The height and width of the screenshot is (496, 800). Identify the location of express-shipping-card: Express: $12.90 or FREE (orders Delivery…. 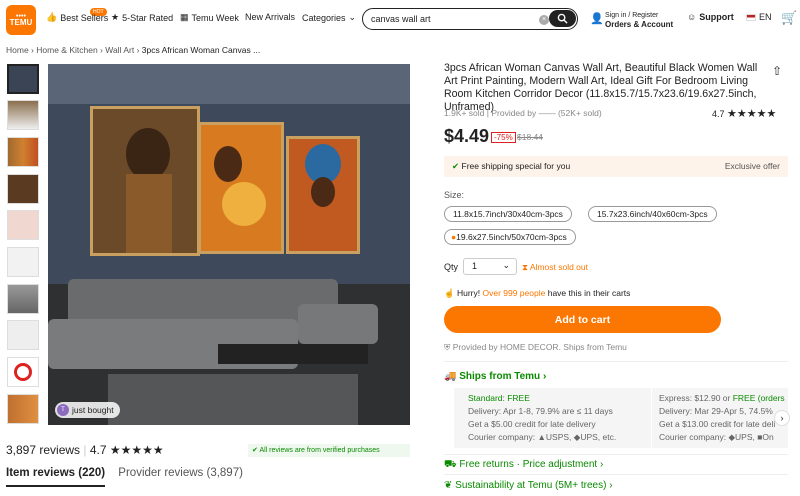
(720, 418).